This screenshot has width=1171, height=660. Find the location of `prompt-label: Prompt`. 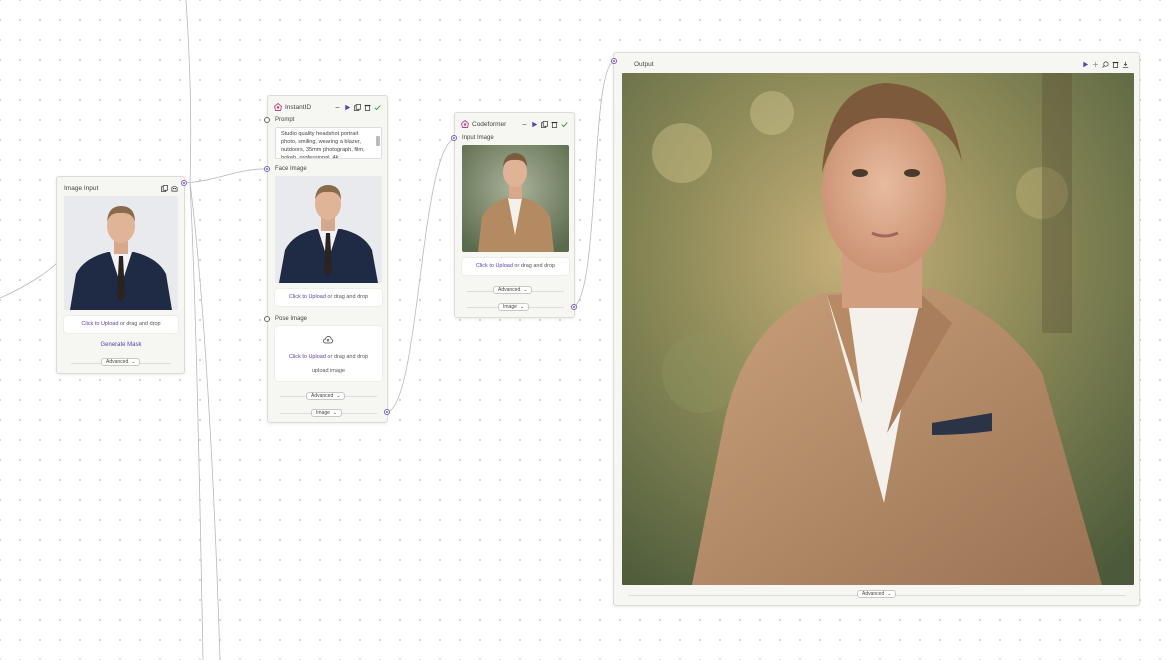

prompt-label: Prompt is located at coordinates (285, 120).